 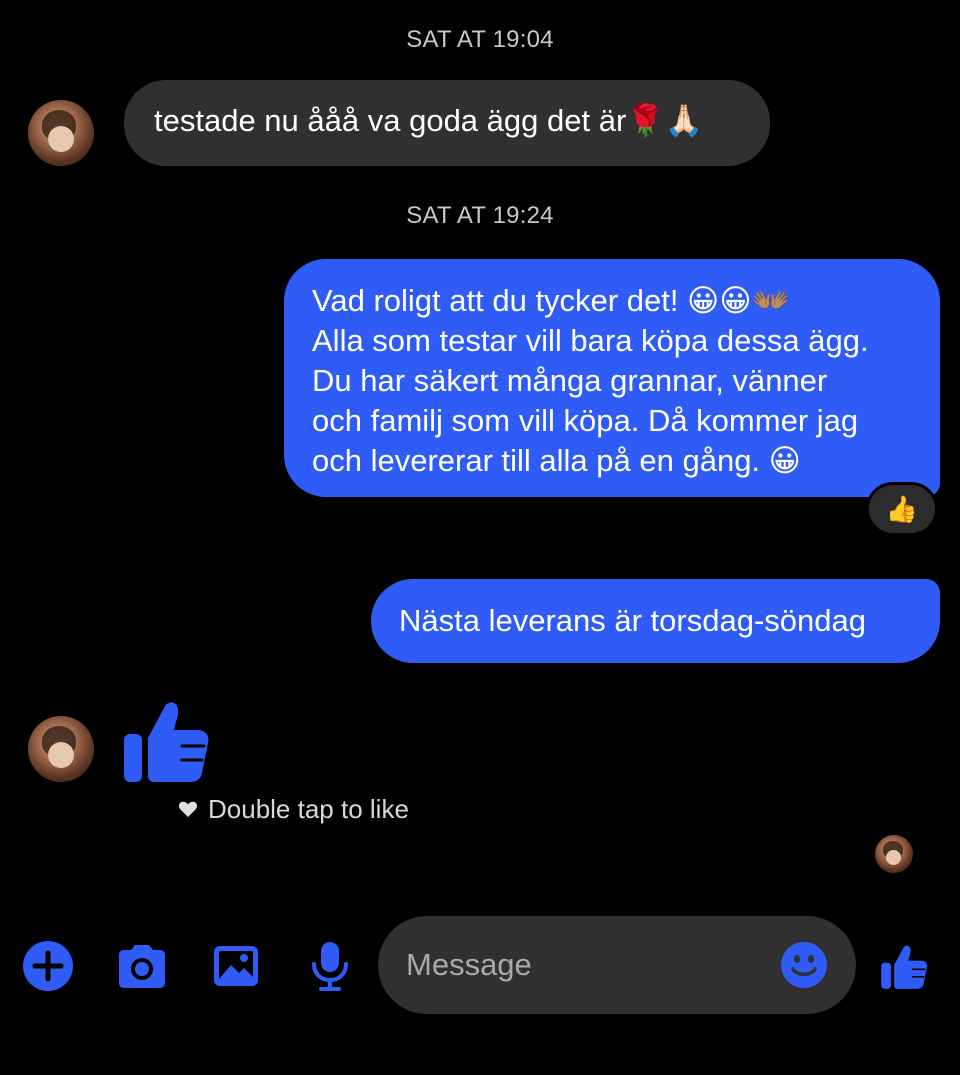 I want to click on send-like-button, so click(x=904, y=966).